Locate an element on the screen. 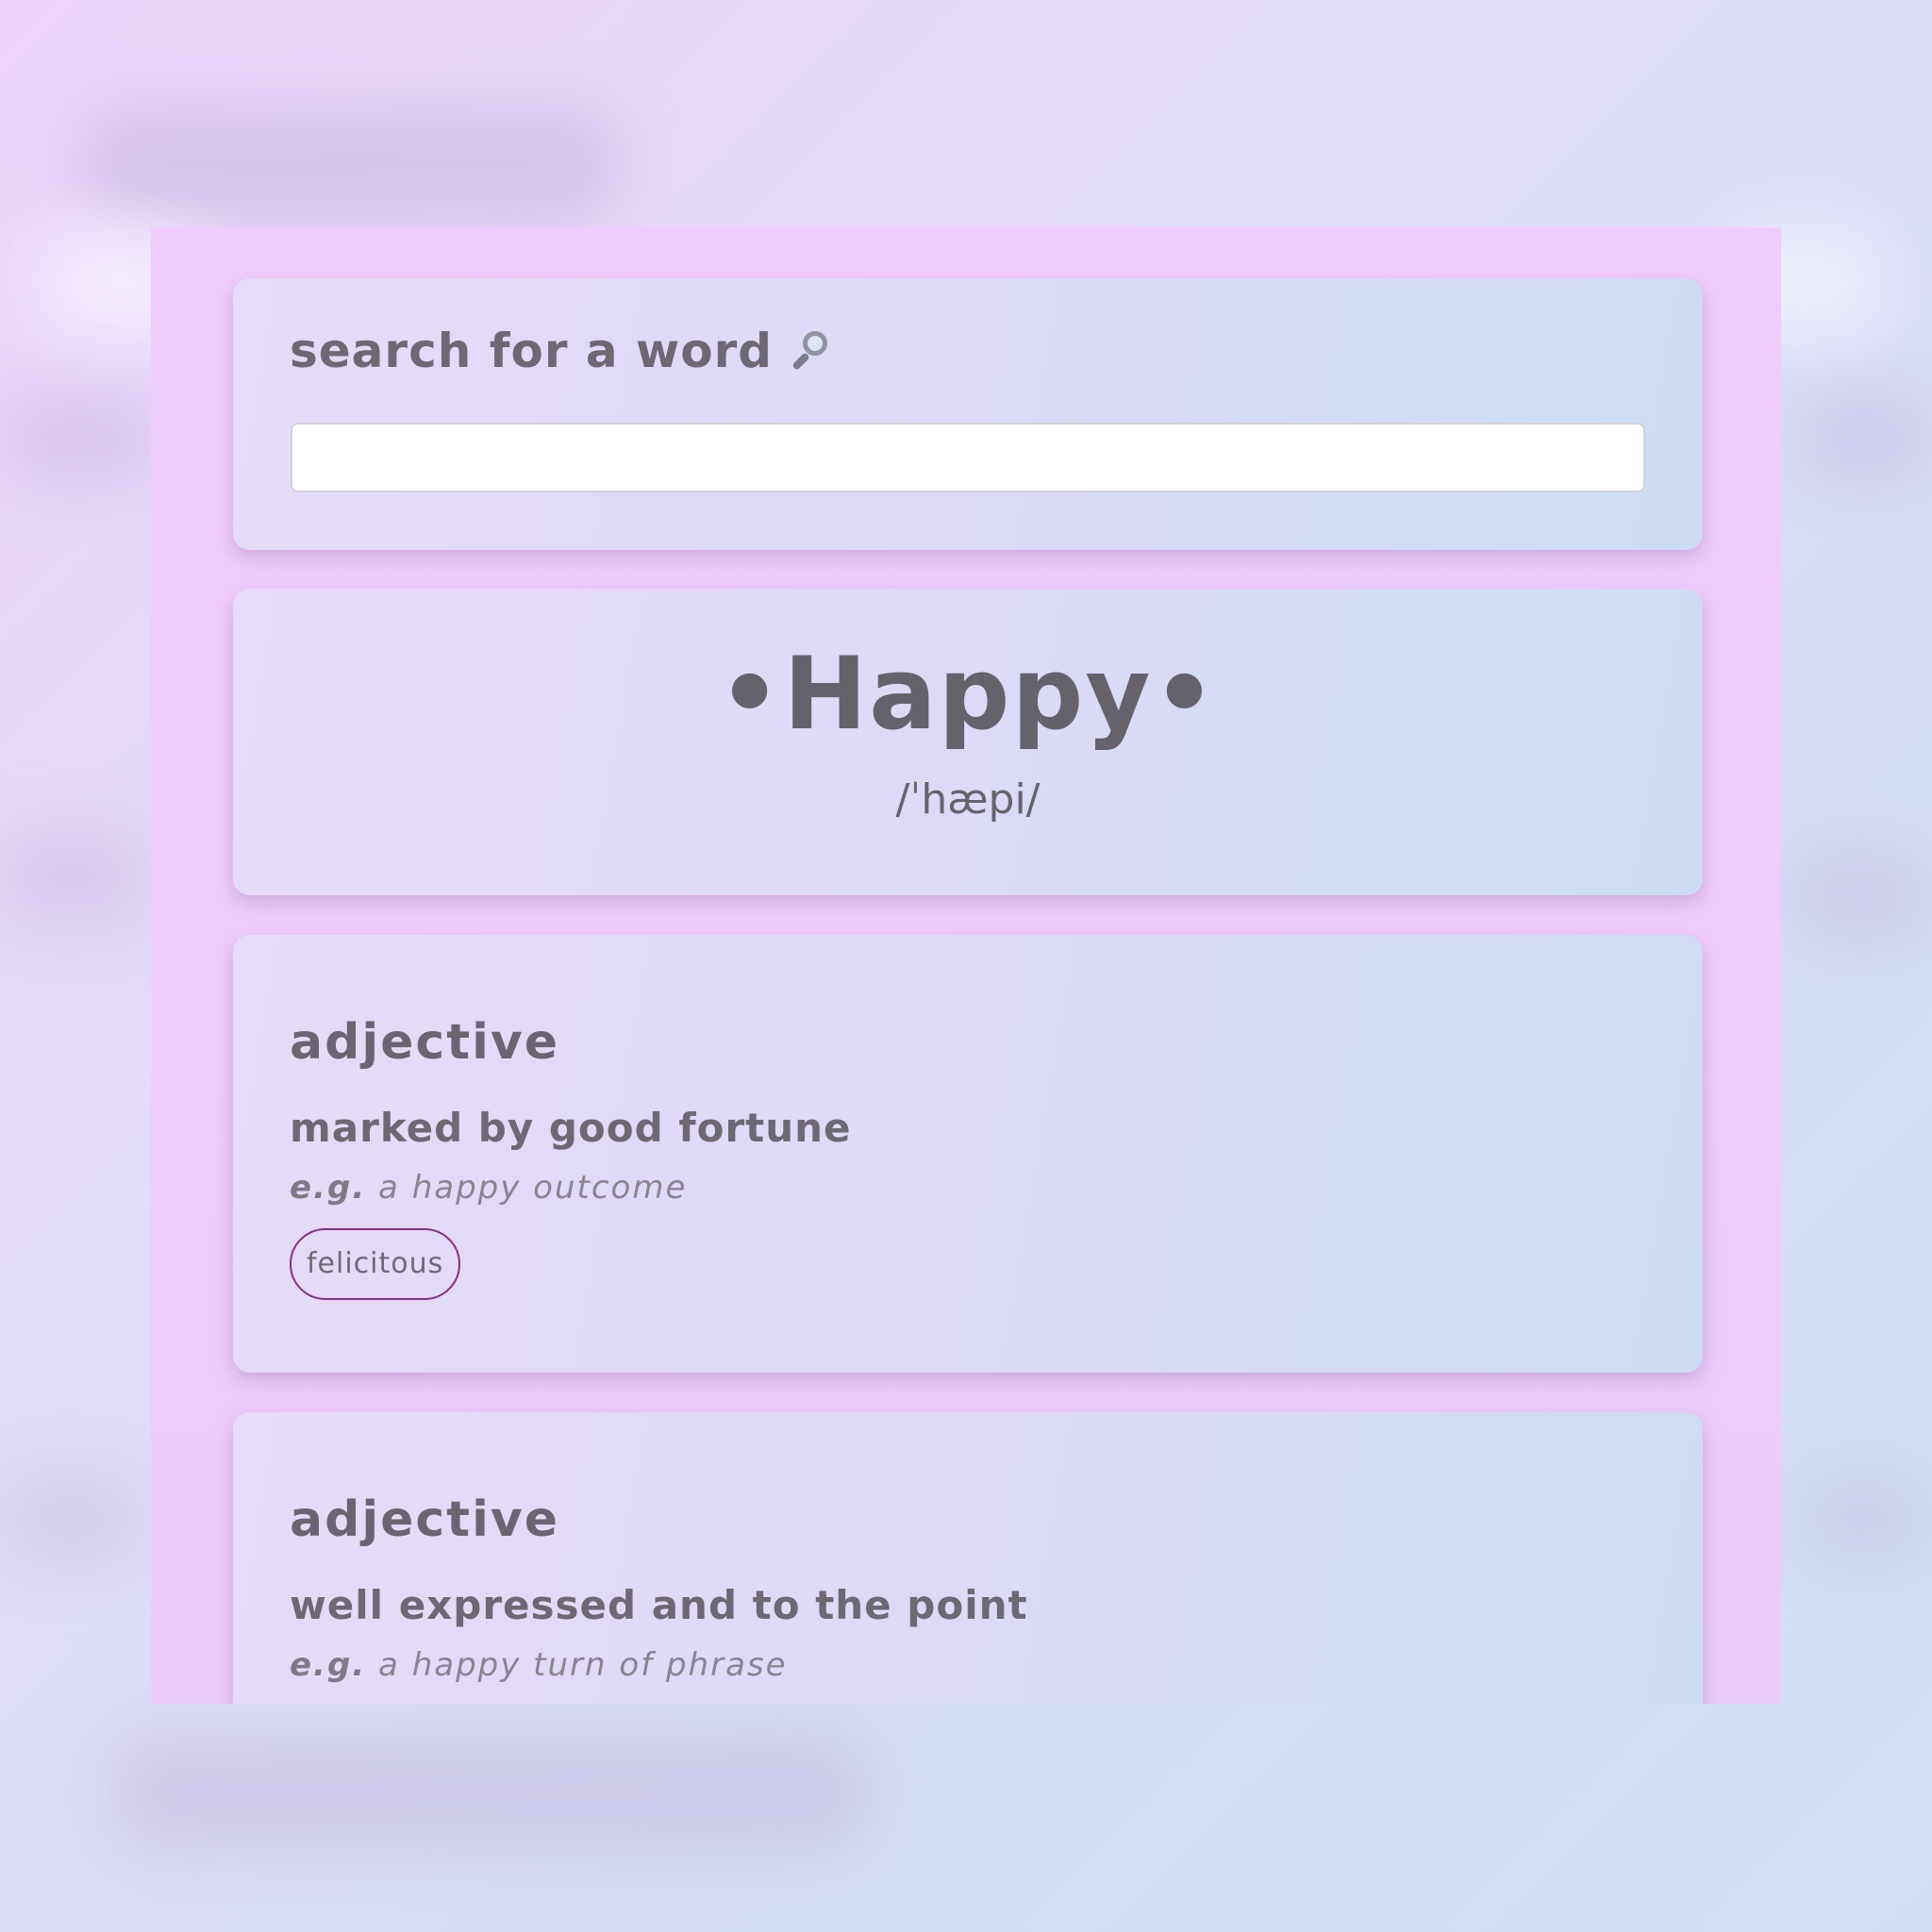 The image size is (1932, 1932). search-label-text: search for a word is located at coordinates (532, 351).